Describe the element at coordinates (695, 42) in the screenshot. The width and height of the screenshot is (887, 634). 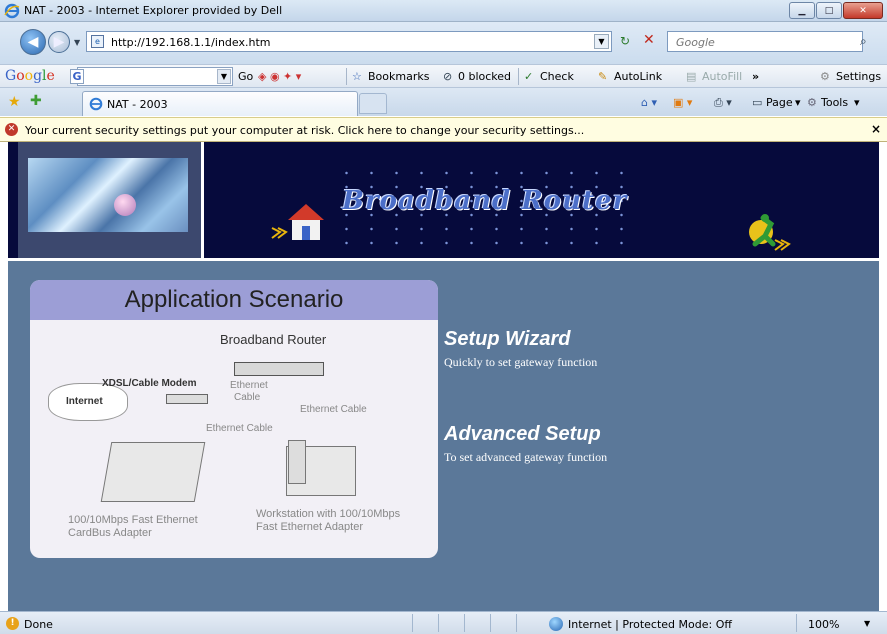
I see `search-placeholder: Google` at that location.